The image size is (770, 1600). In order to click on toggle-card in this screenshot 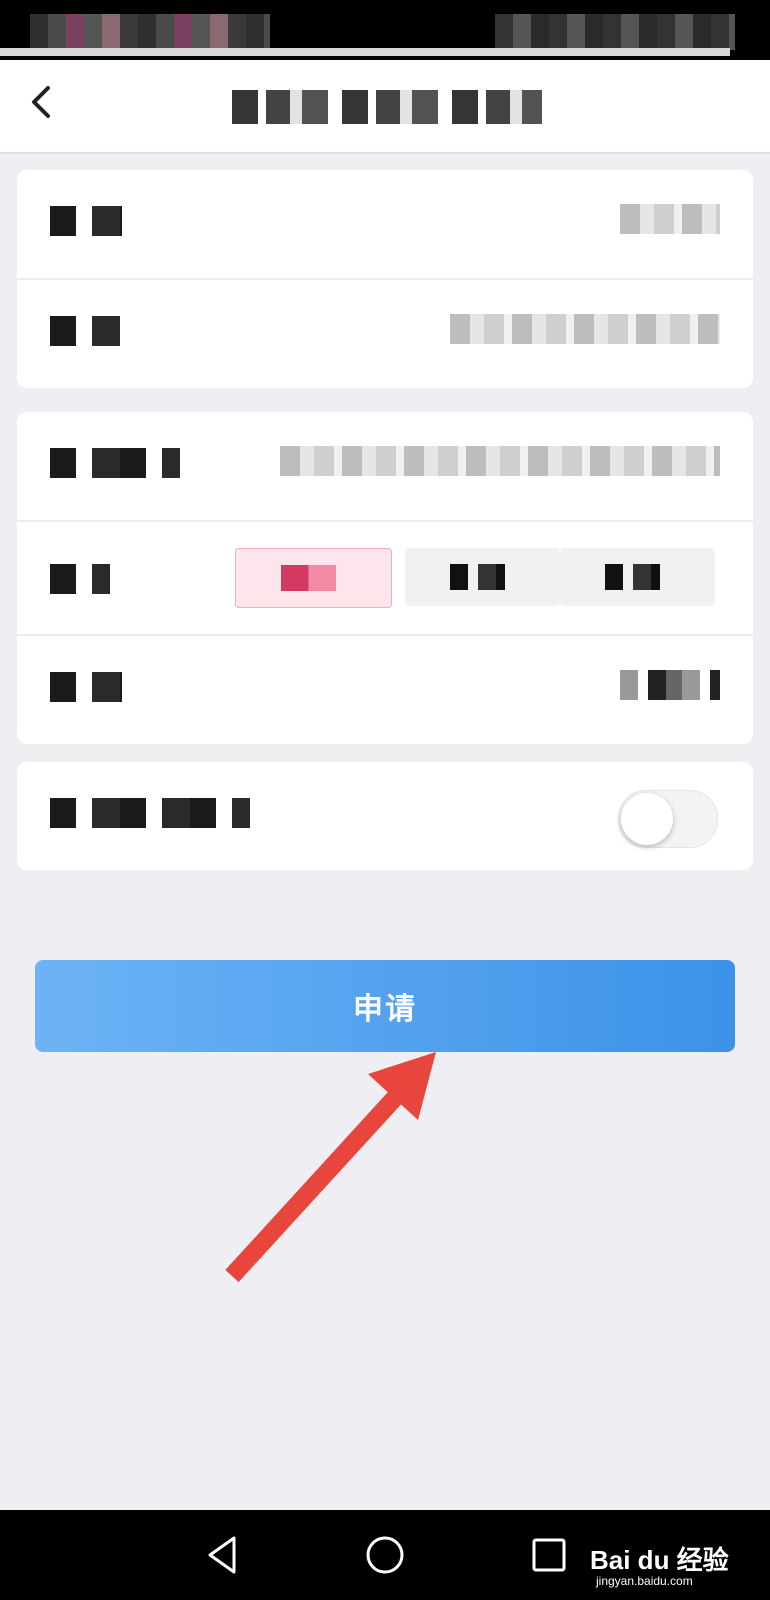, I will do `click(385, 816)`.